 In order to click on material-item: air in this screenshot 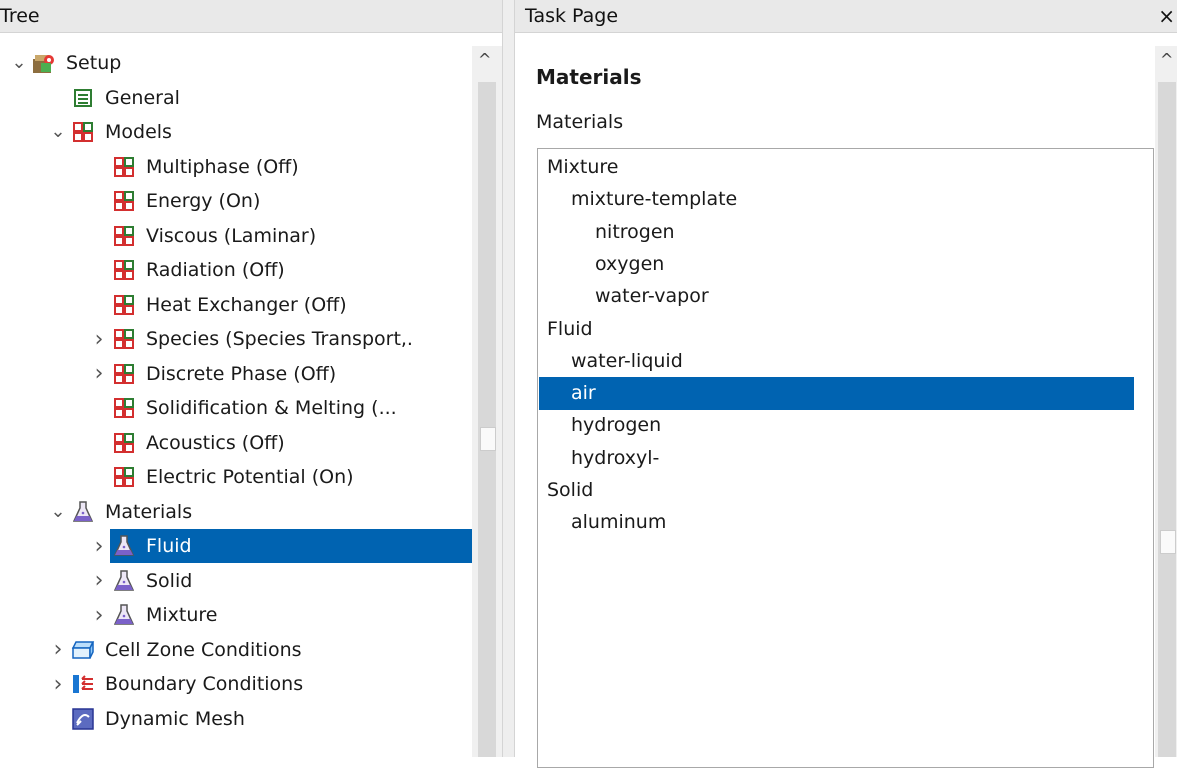, I will do `click(836, 394)`.